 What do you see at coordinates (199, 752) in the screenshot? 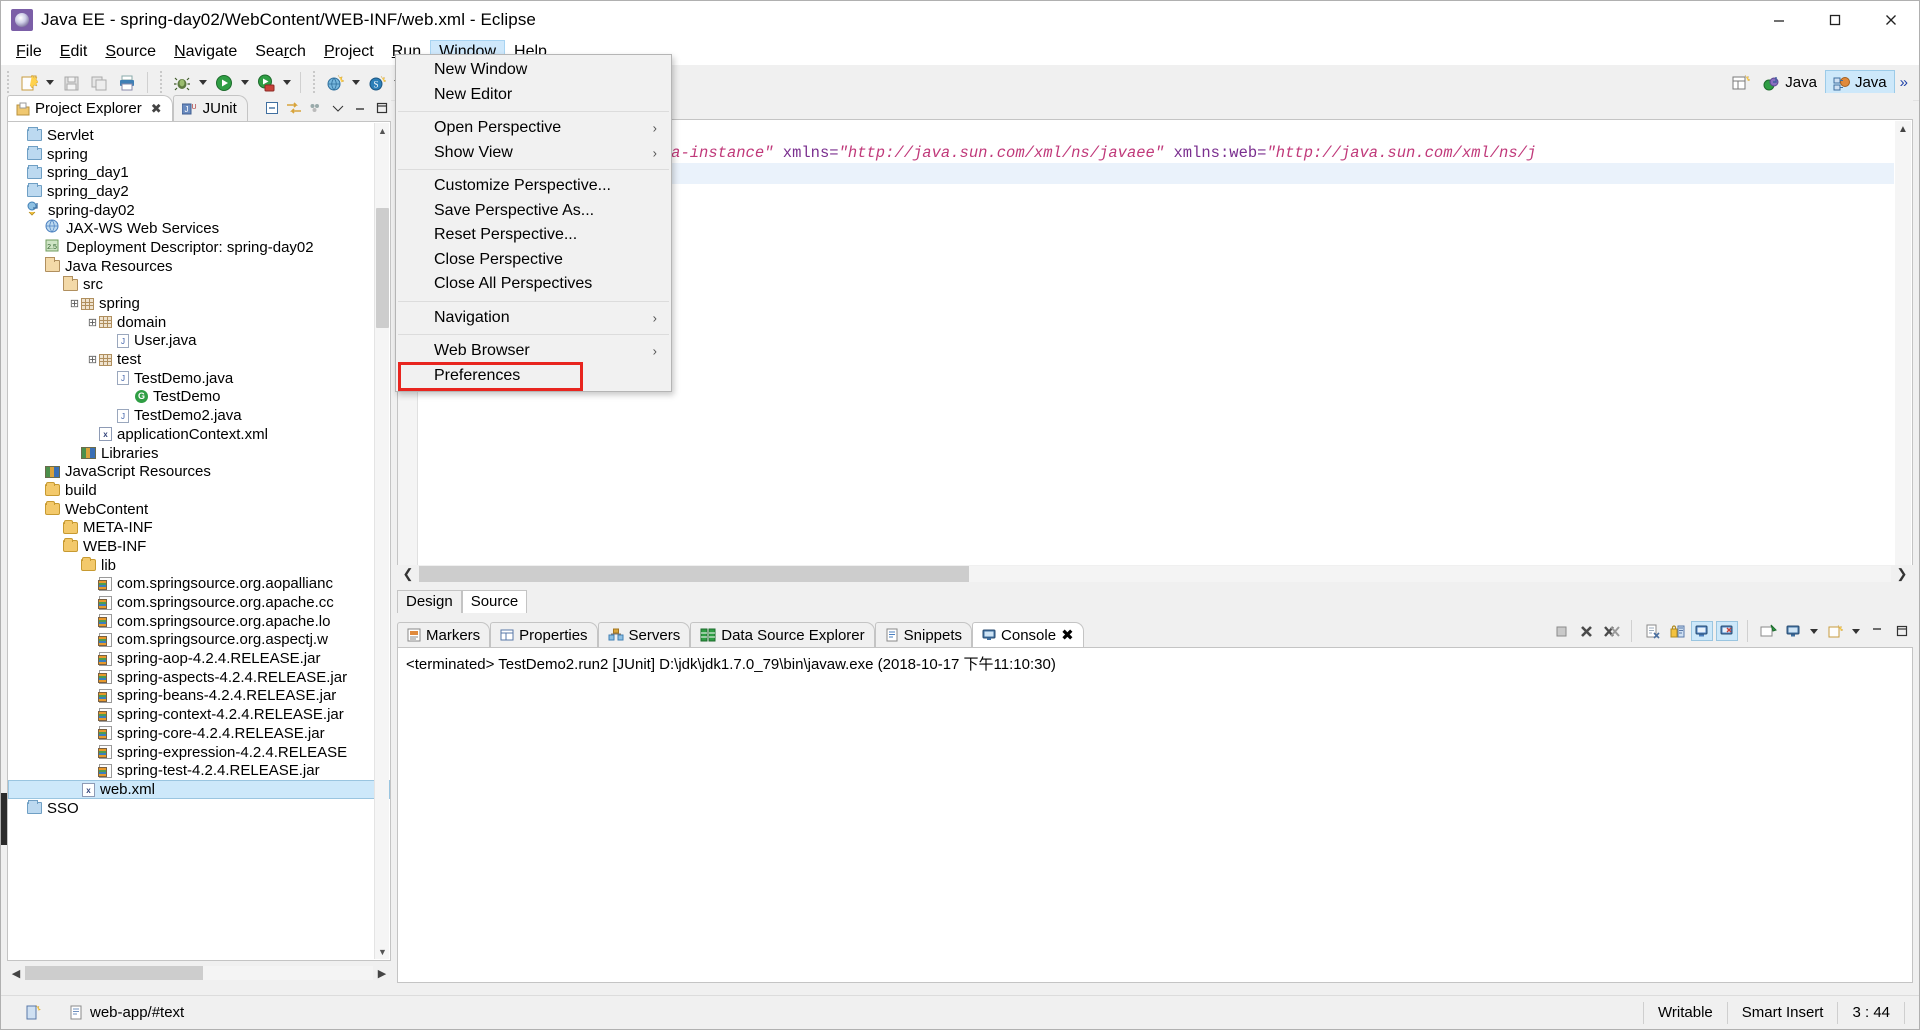
I see `tree-item: spring-expression-4.2.4.RELEASE` at bounding box center [199, 752].